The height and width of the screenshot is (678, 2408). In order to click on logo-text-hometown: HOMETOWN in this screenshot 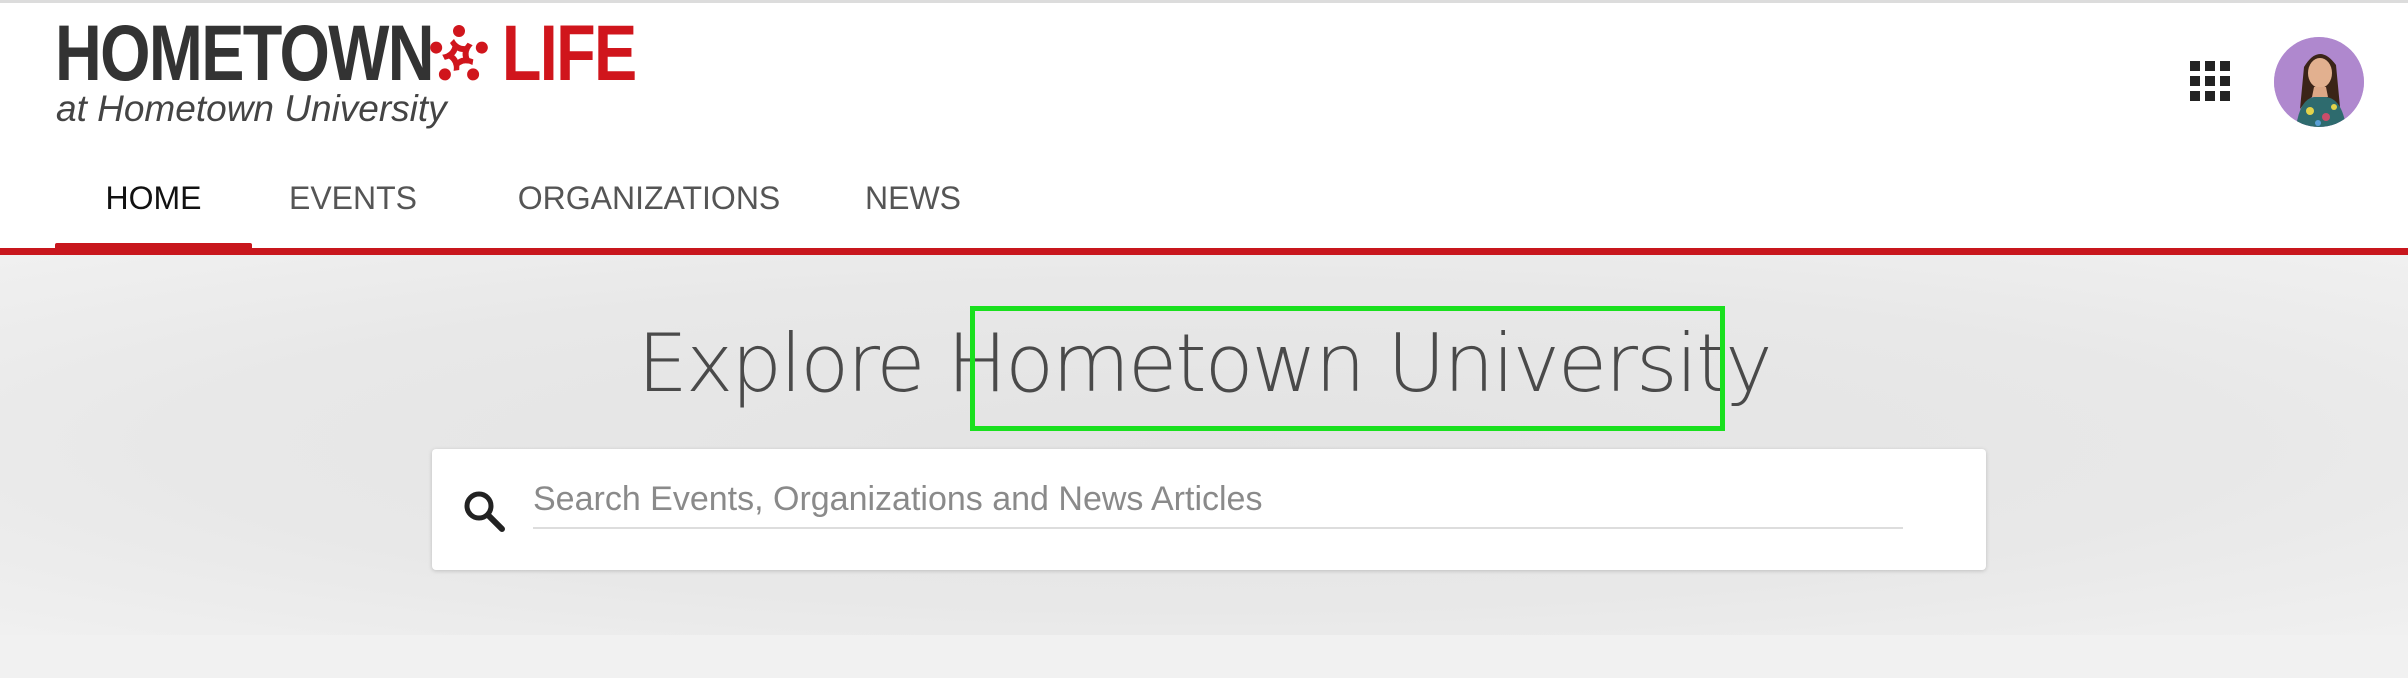, I will do `click(245, 52)`.